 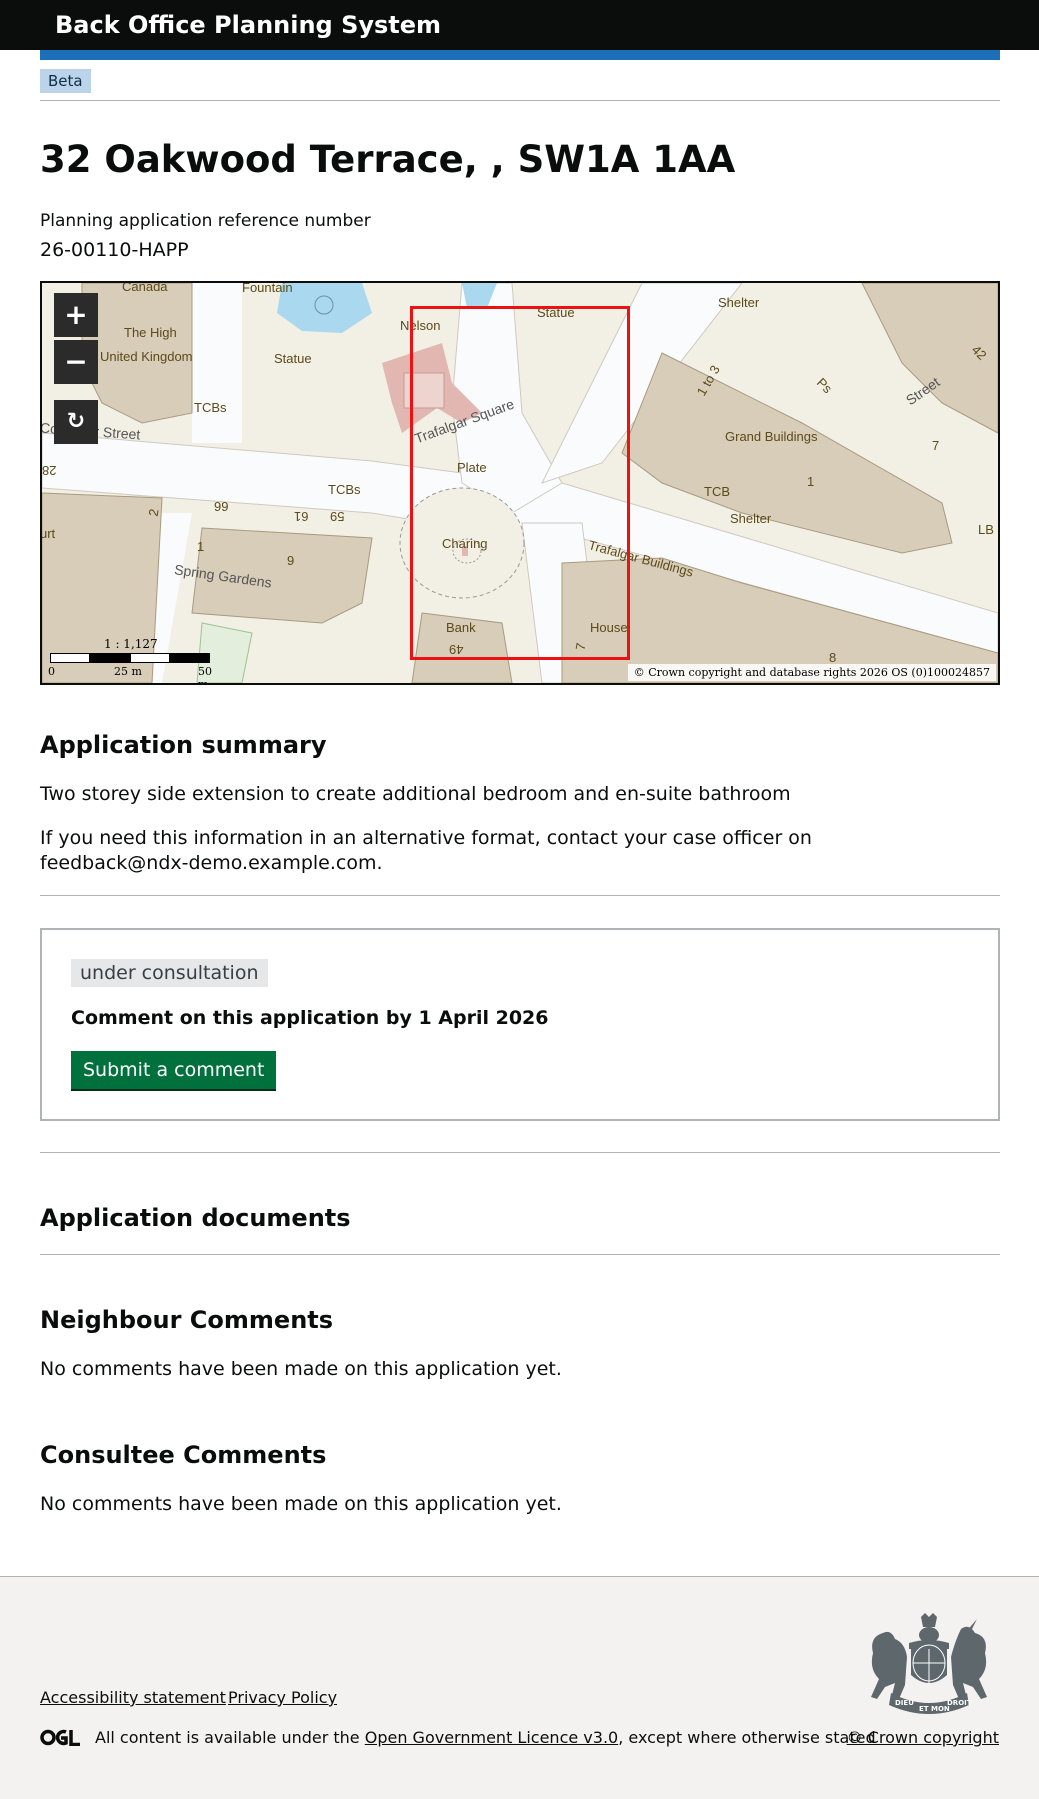 I want to click on privacy-policy-link: Privacy Policy, so click(x=282, y=1698).